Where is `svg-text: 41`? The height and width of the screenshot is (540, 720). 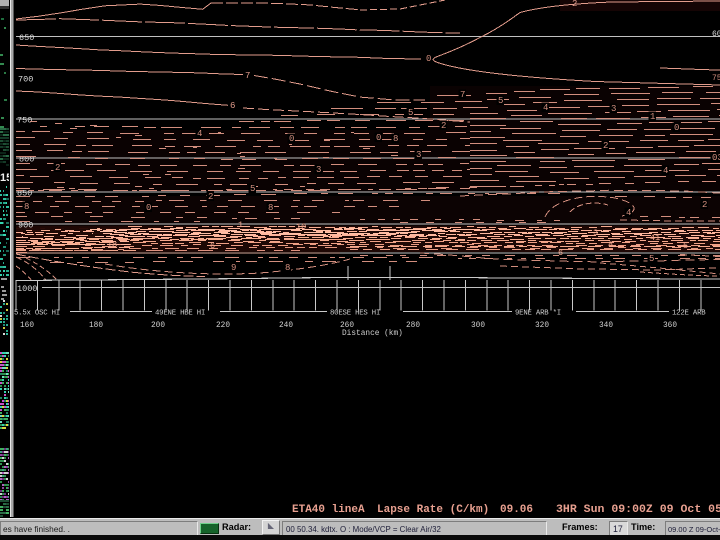 svg-text: 41 is located at coordinates (655, 238).